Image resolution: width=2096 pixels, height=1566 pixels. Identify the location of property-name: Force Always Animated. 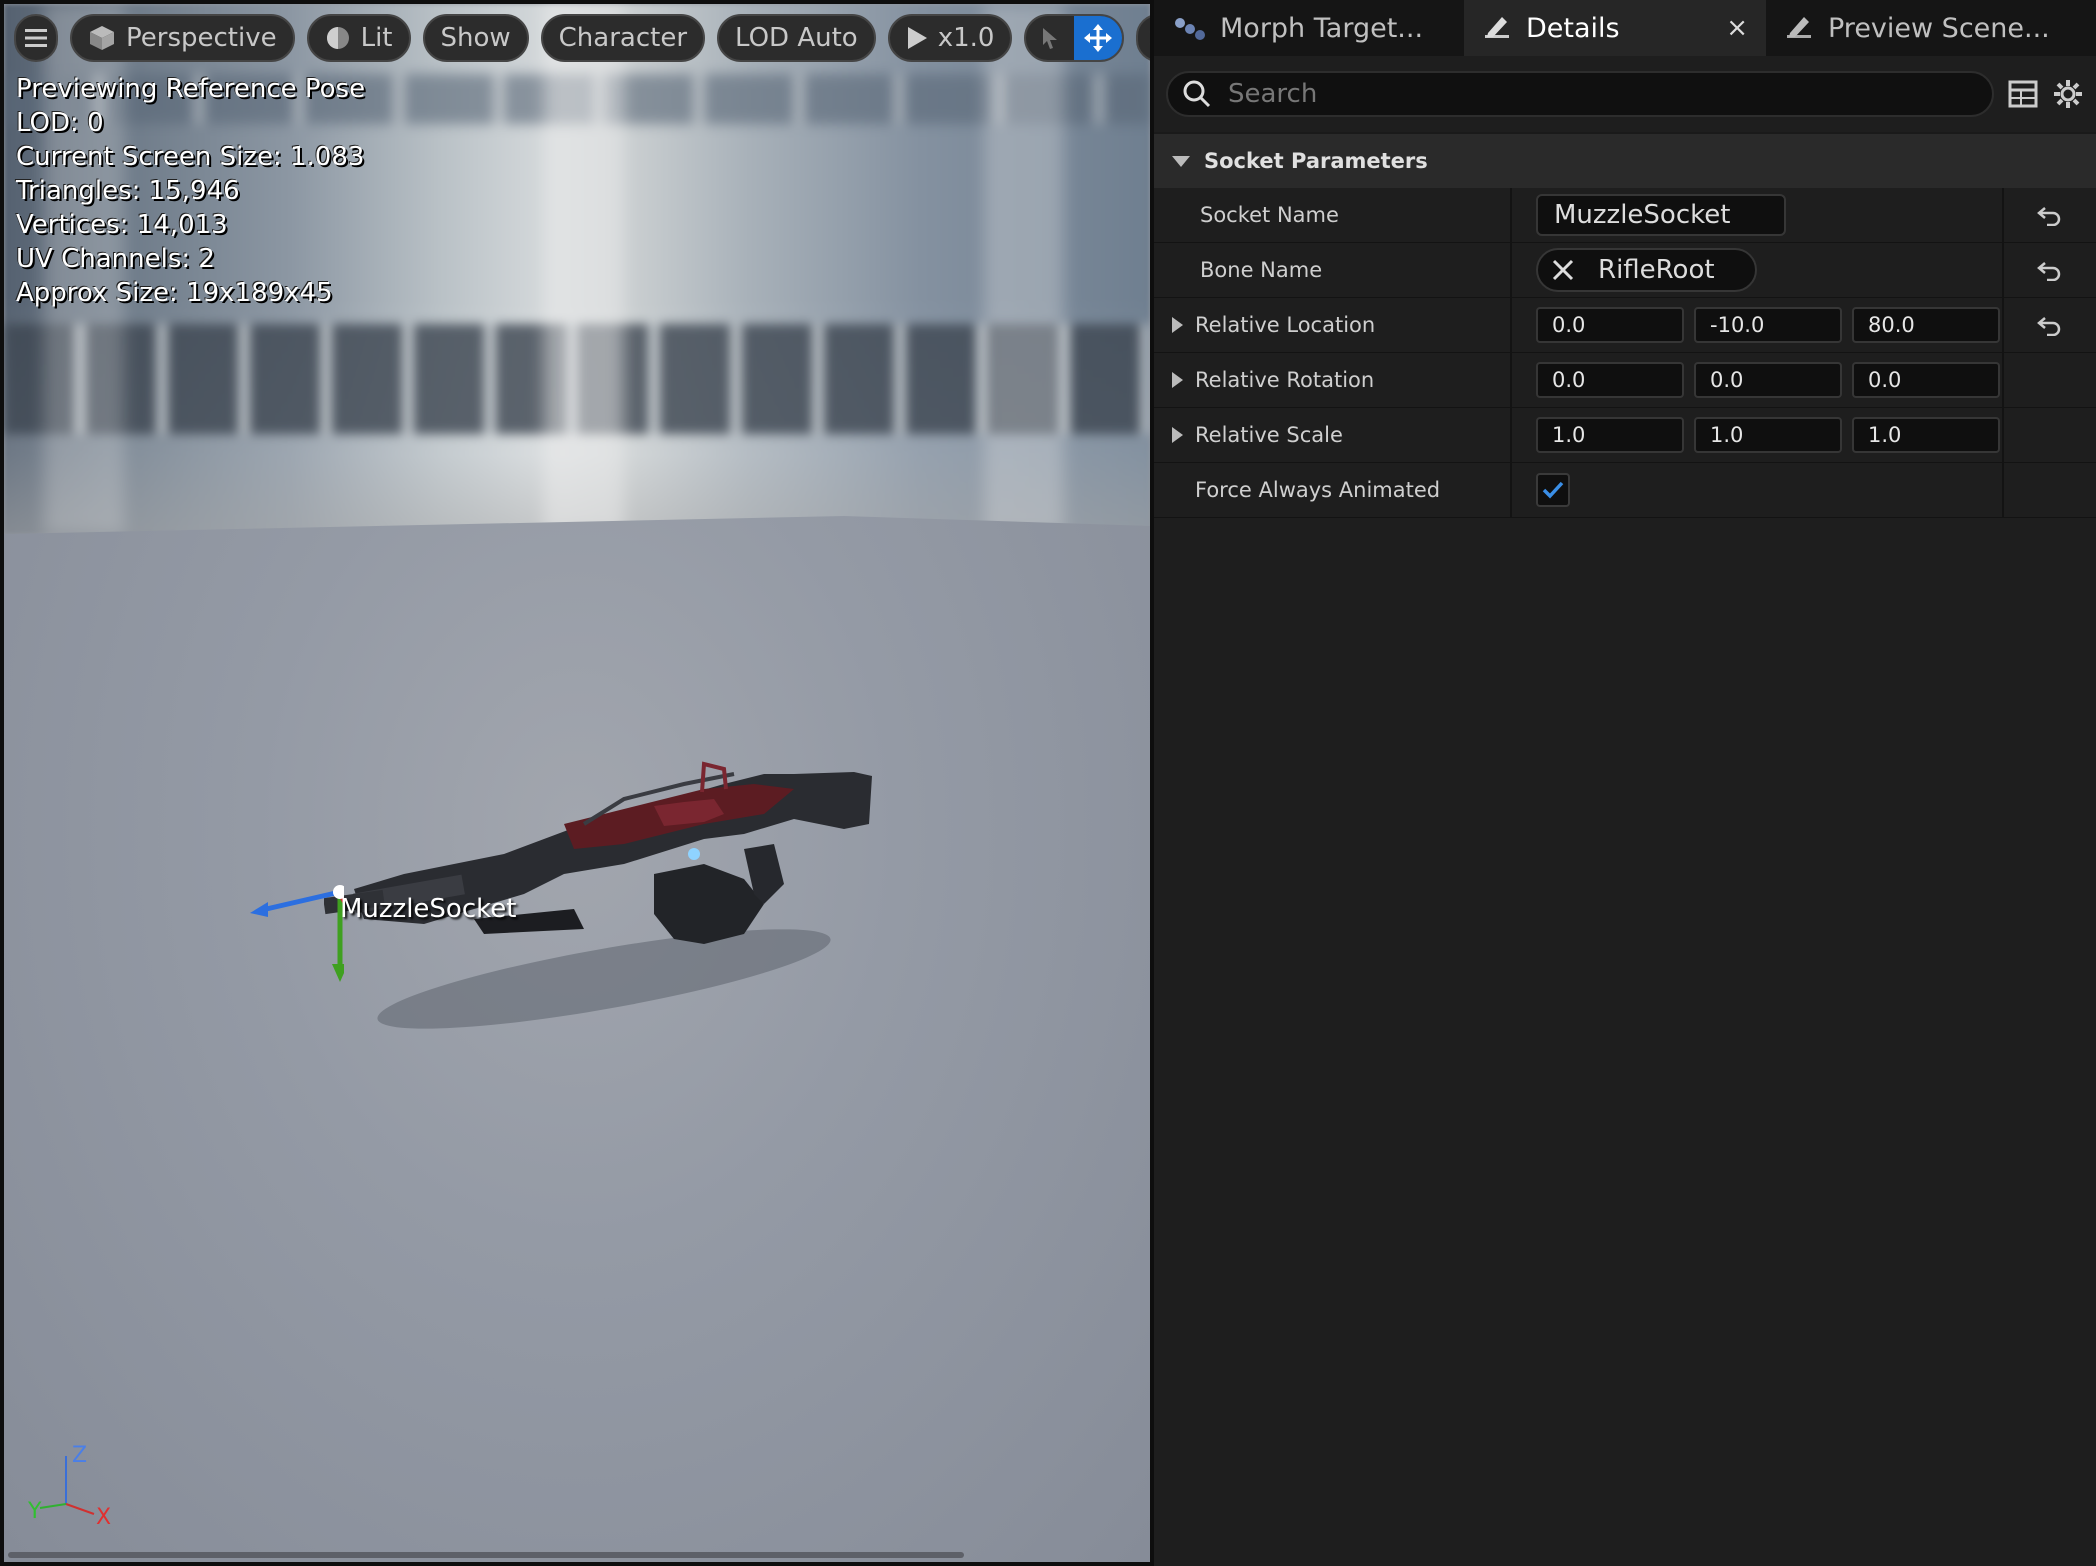
(1333, 490).